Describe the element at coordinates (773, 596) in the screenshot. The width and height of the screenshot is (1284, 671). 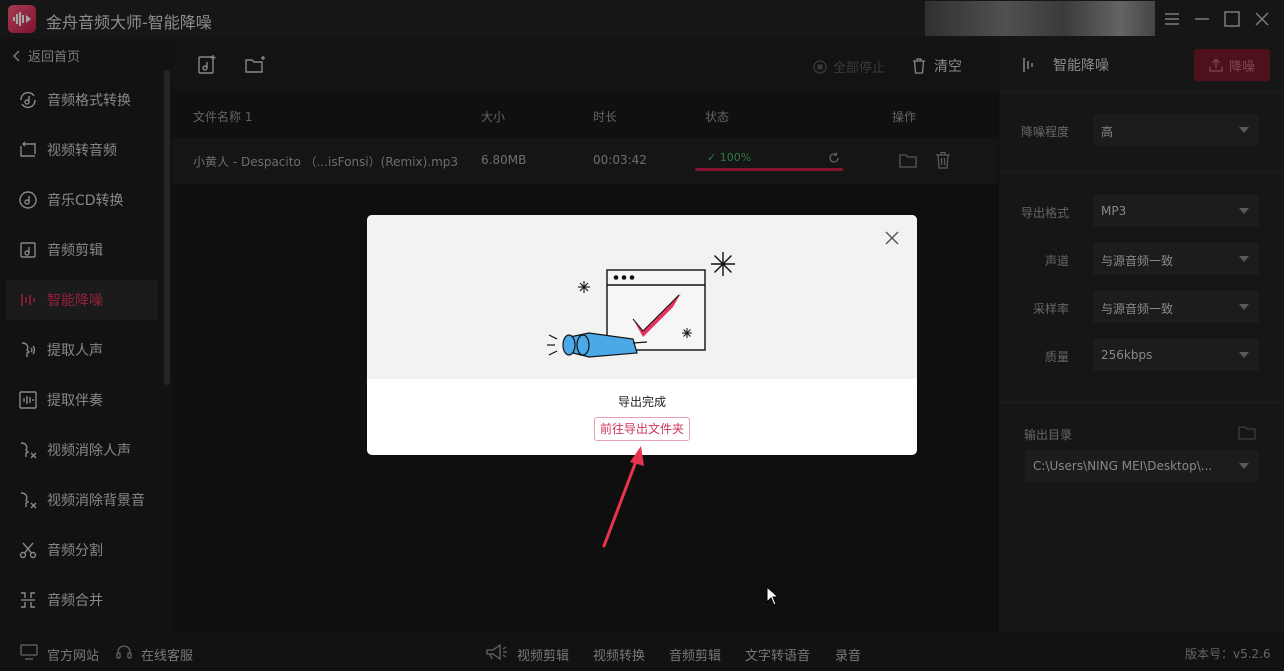
I see `mouse-cursor-icon` at that location.